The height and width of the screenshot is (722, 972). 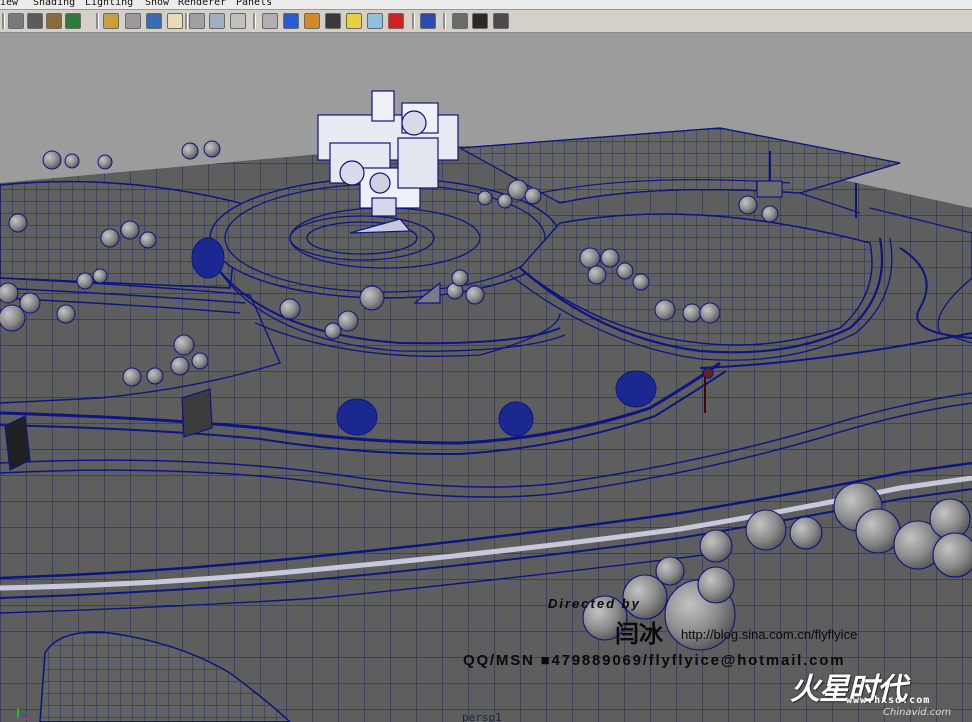 I want to click on menu-shading: Shading, so click(x=54, y=4).